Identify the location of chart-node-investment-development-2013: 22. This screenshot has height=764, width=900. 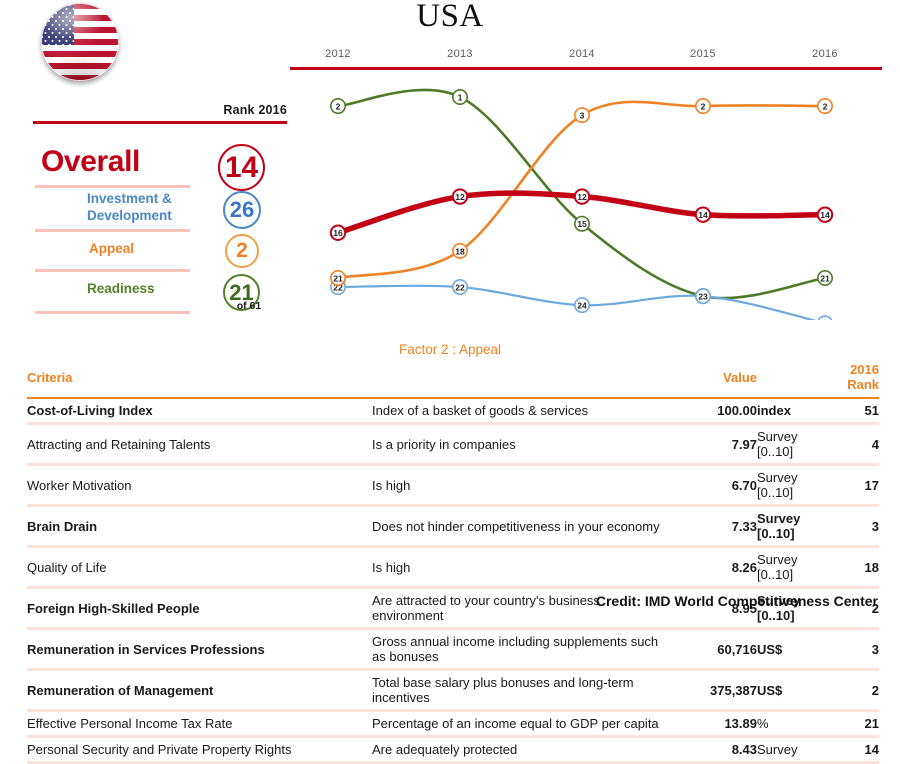
(460, 287).